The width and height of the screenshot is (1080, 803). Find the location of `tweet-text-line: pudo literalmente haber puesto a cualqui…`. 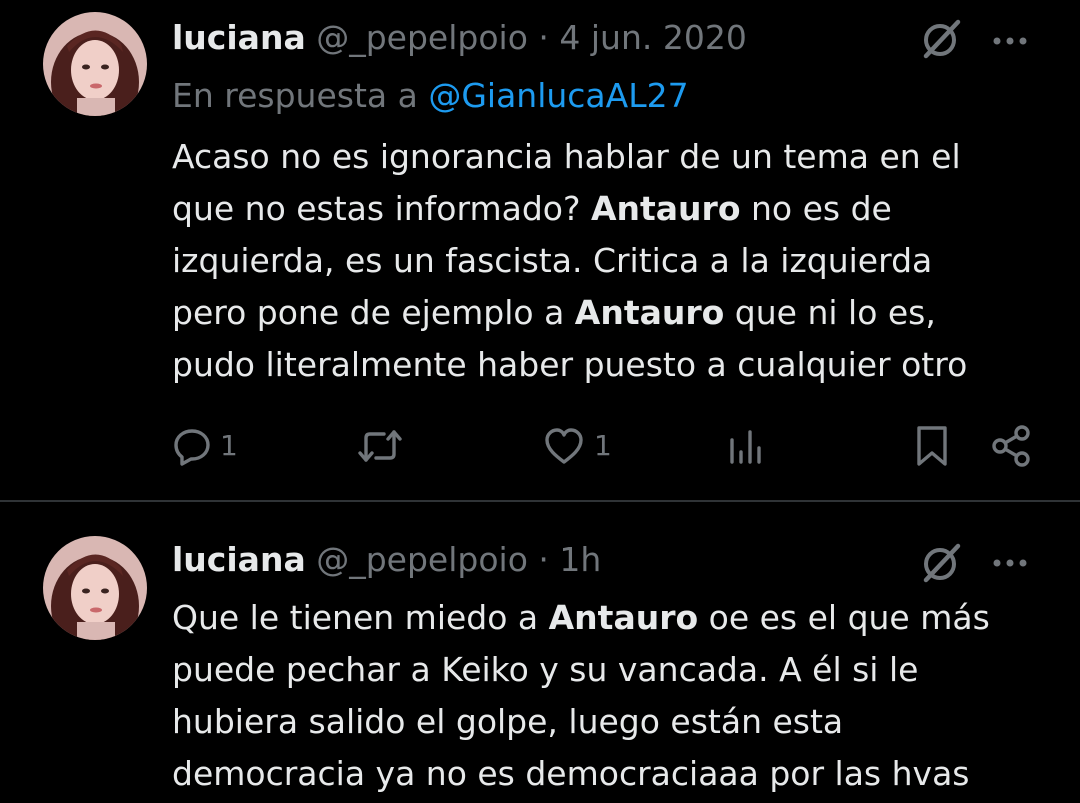

tweet-text-line: pudo literalmente haber puesto a cualqui… is located at coordinates (612, 365).